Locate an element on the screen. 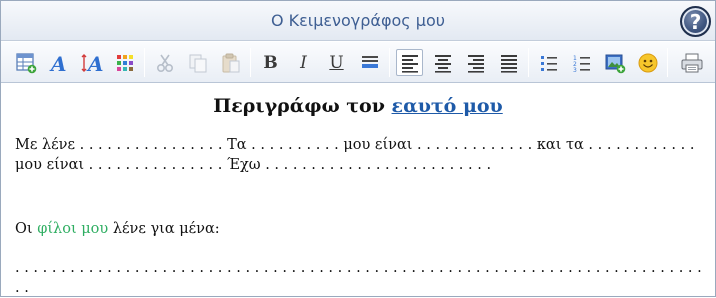  smiley-icon is located at coordinates (647, 62).